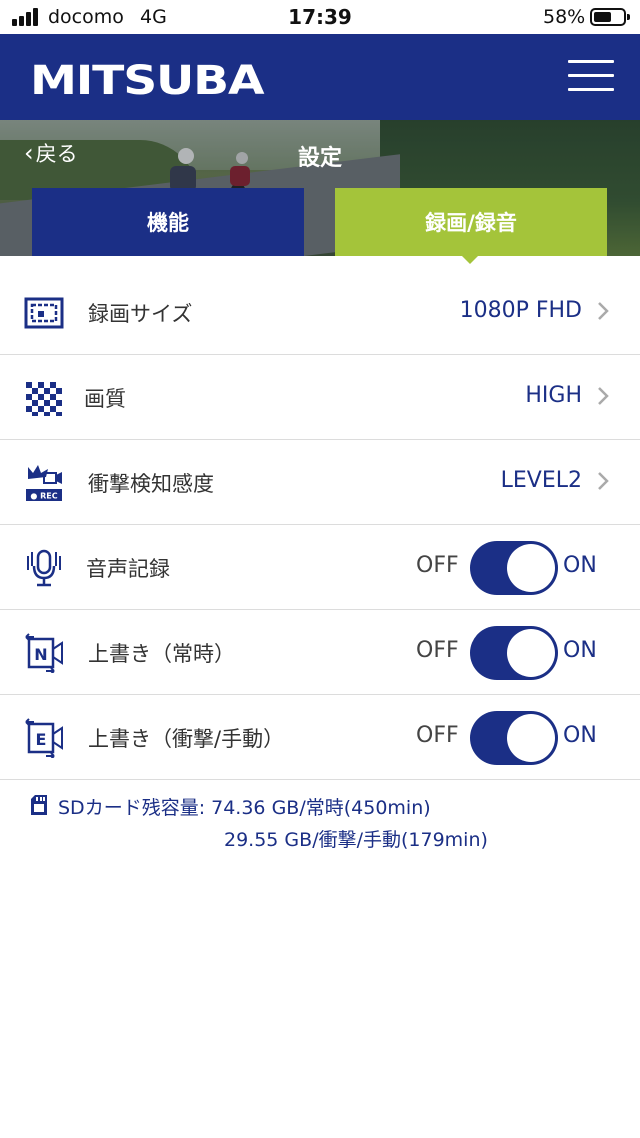  I want to click on sd-remaining-line-event: 29.55 GB/衝撃/手動(179min), so click(356, 840).